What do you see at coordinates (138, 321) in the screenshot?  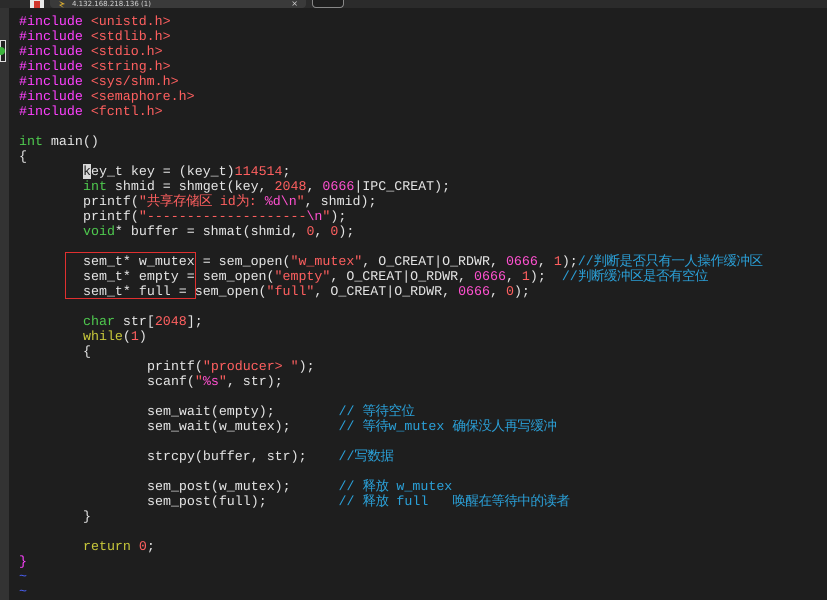 I see `code-token: str[` at bounding box center [138, 321].